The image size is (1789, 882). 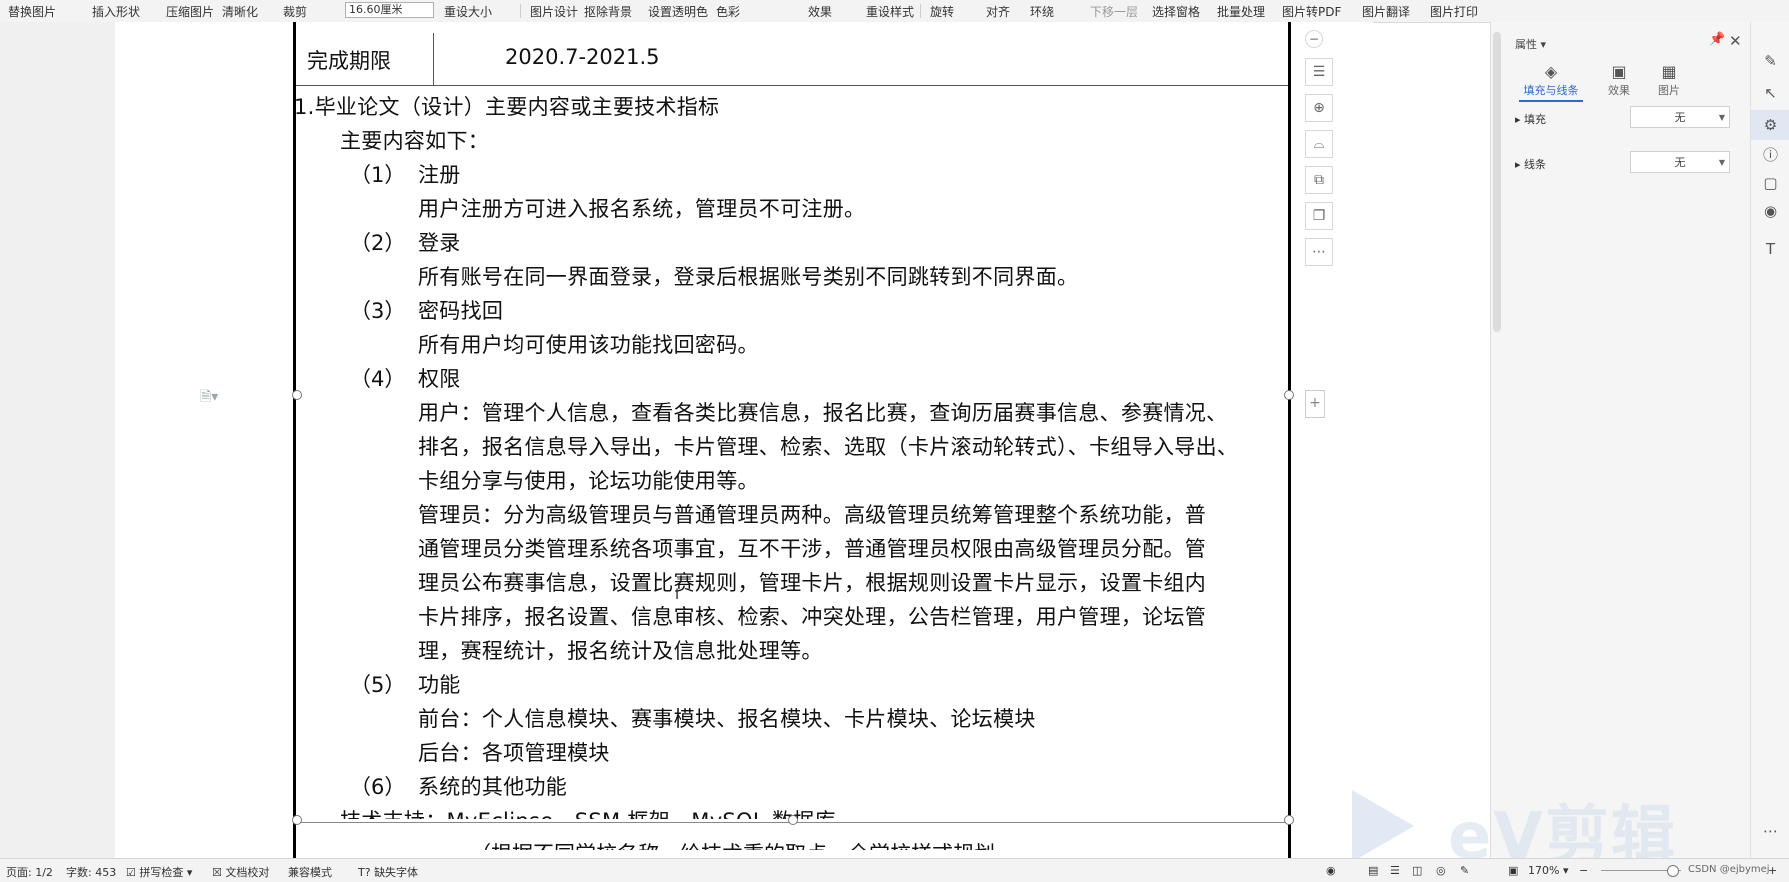 I want to click on tab-effects: ▣ 效果, so click(x=1619, y=80).